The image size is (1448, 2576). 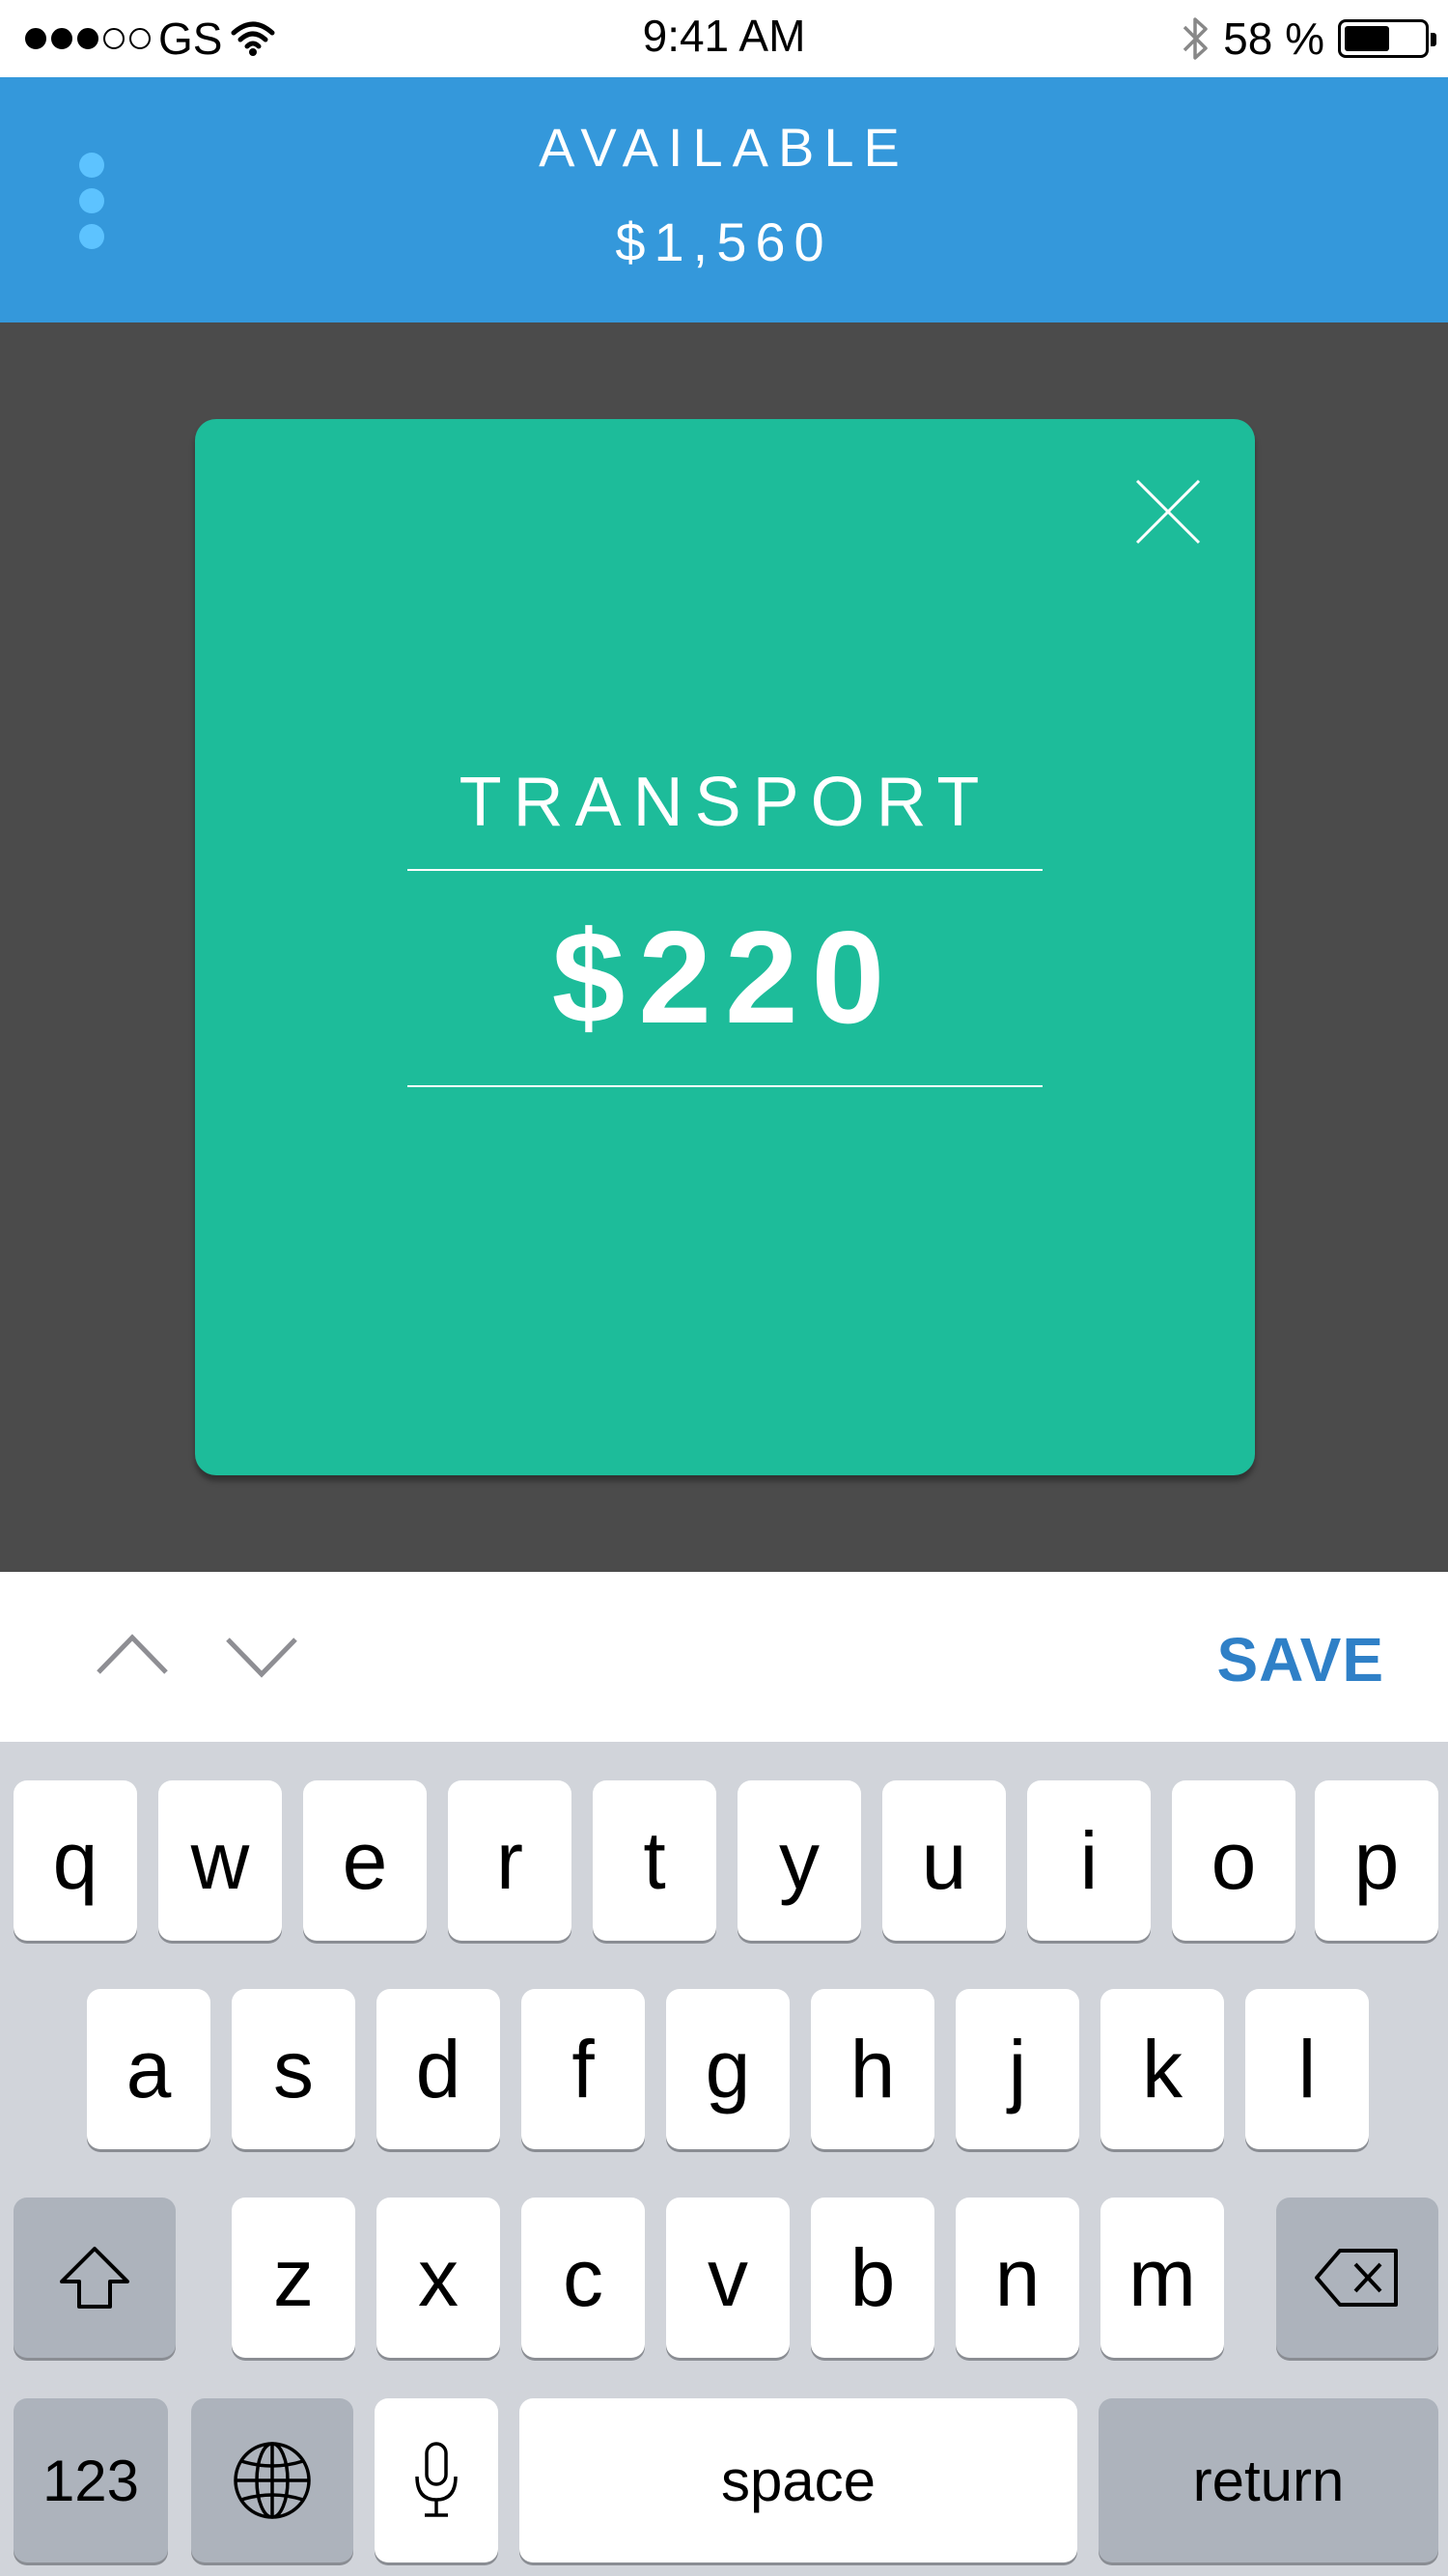 I want to click on chevron-down-icon, so click(x=261, y=1656).